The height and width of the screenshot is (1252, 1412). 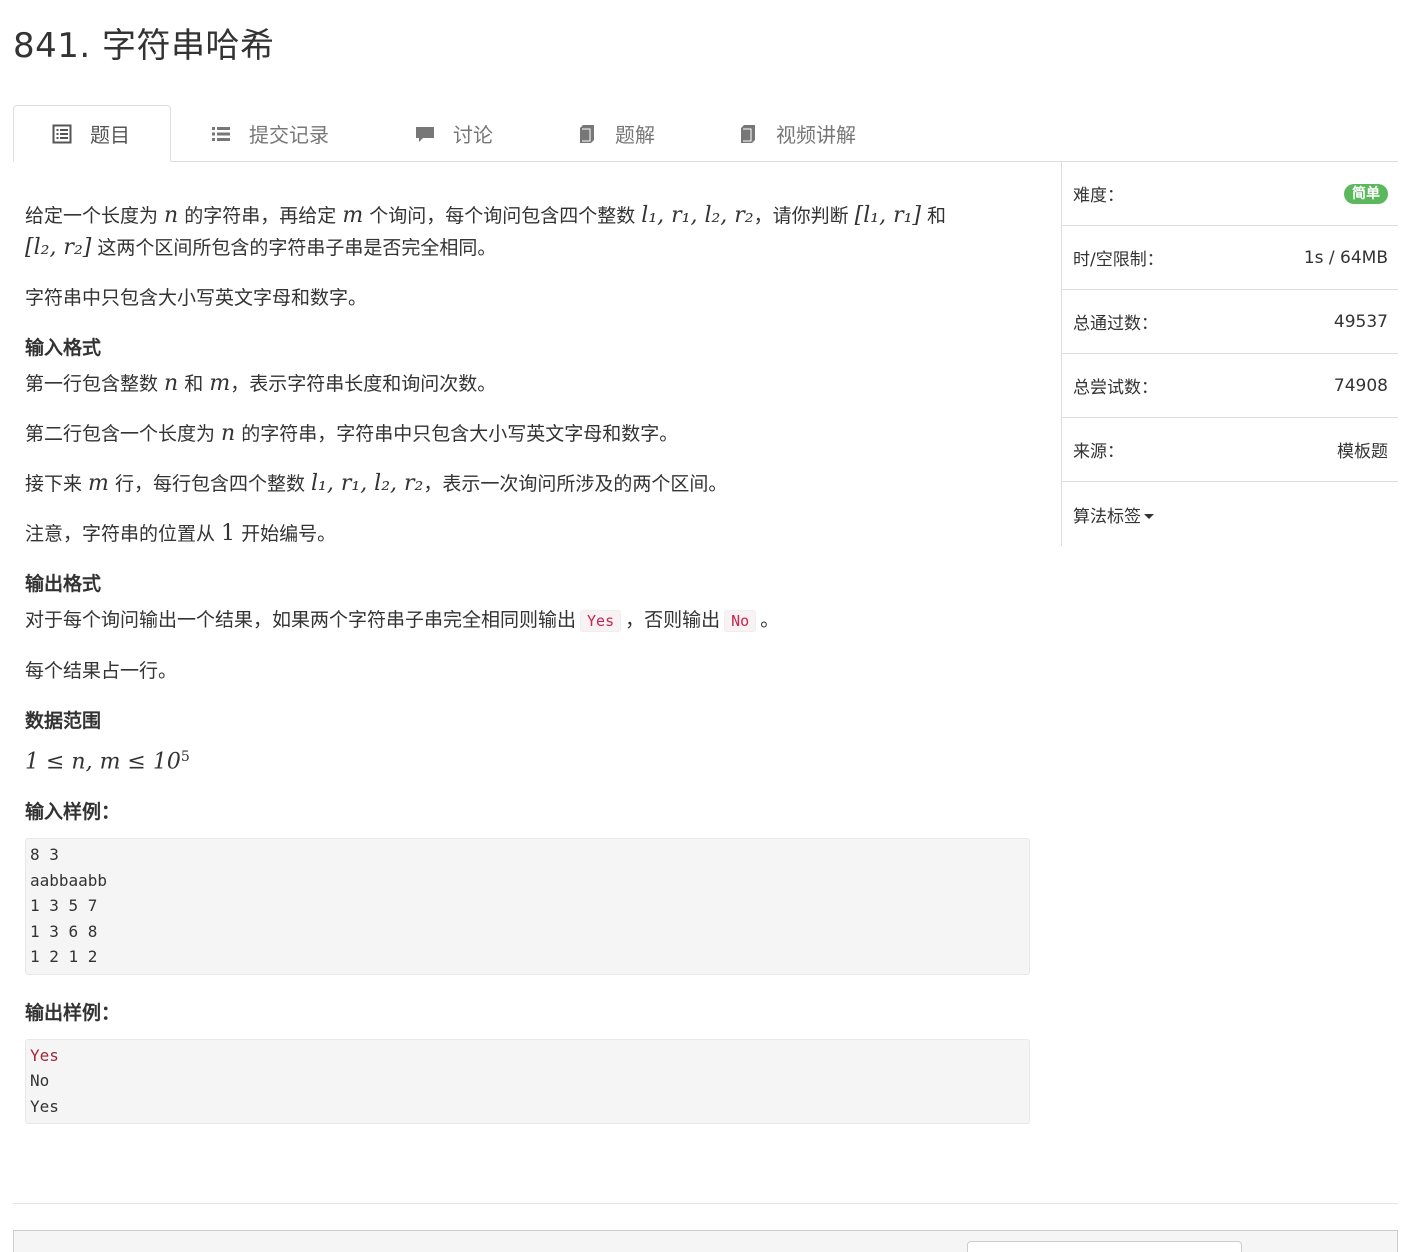 I want to click on tab-problem-label: 题目, so click(x=110, y=135).